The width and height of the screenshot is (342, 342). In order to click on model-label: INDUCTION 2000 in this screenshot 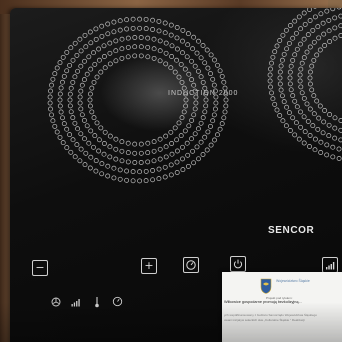, I will do `click(203, 93)`.